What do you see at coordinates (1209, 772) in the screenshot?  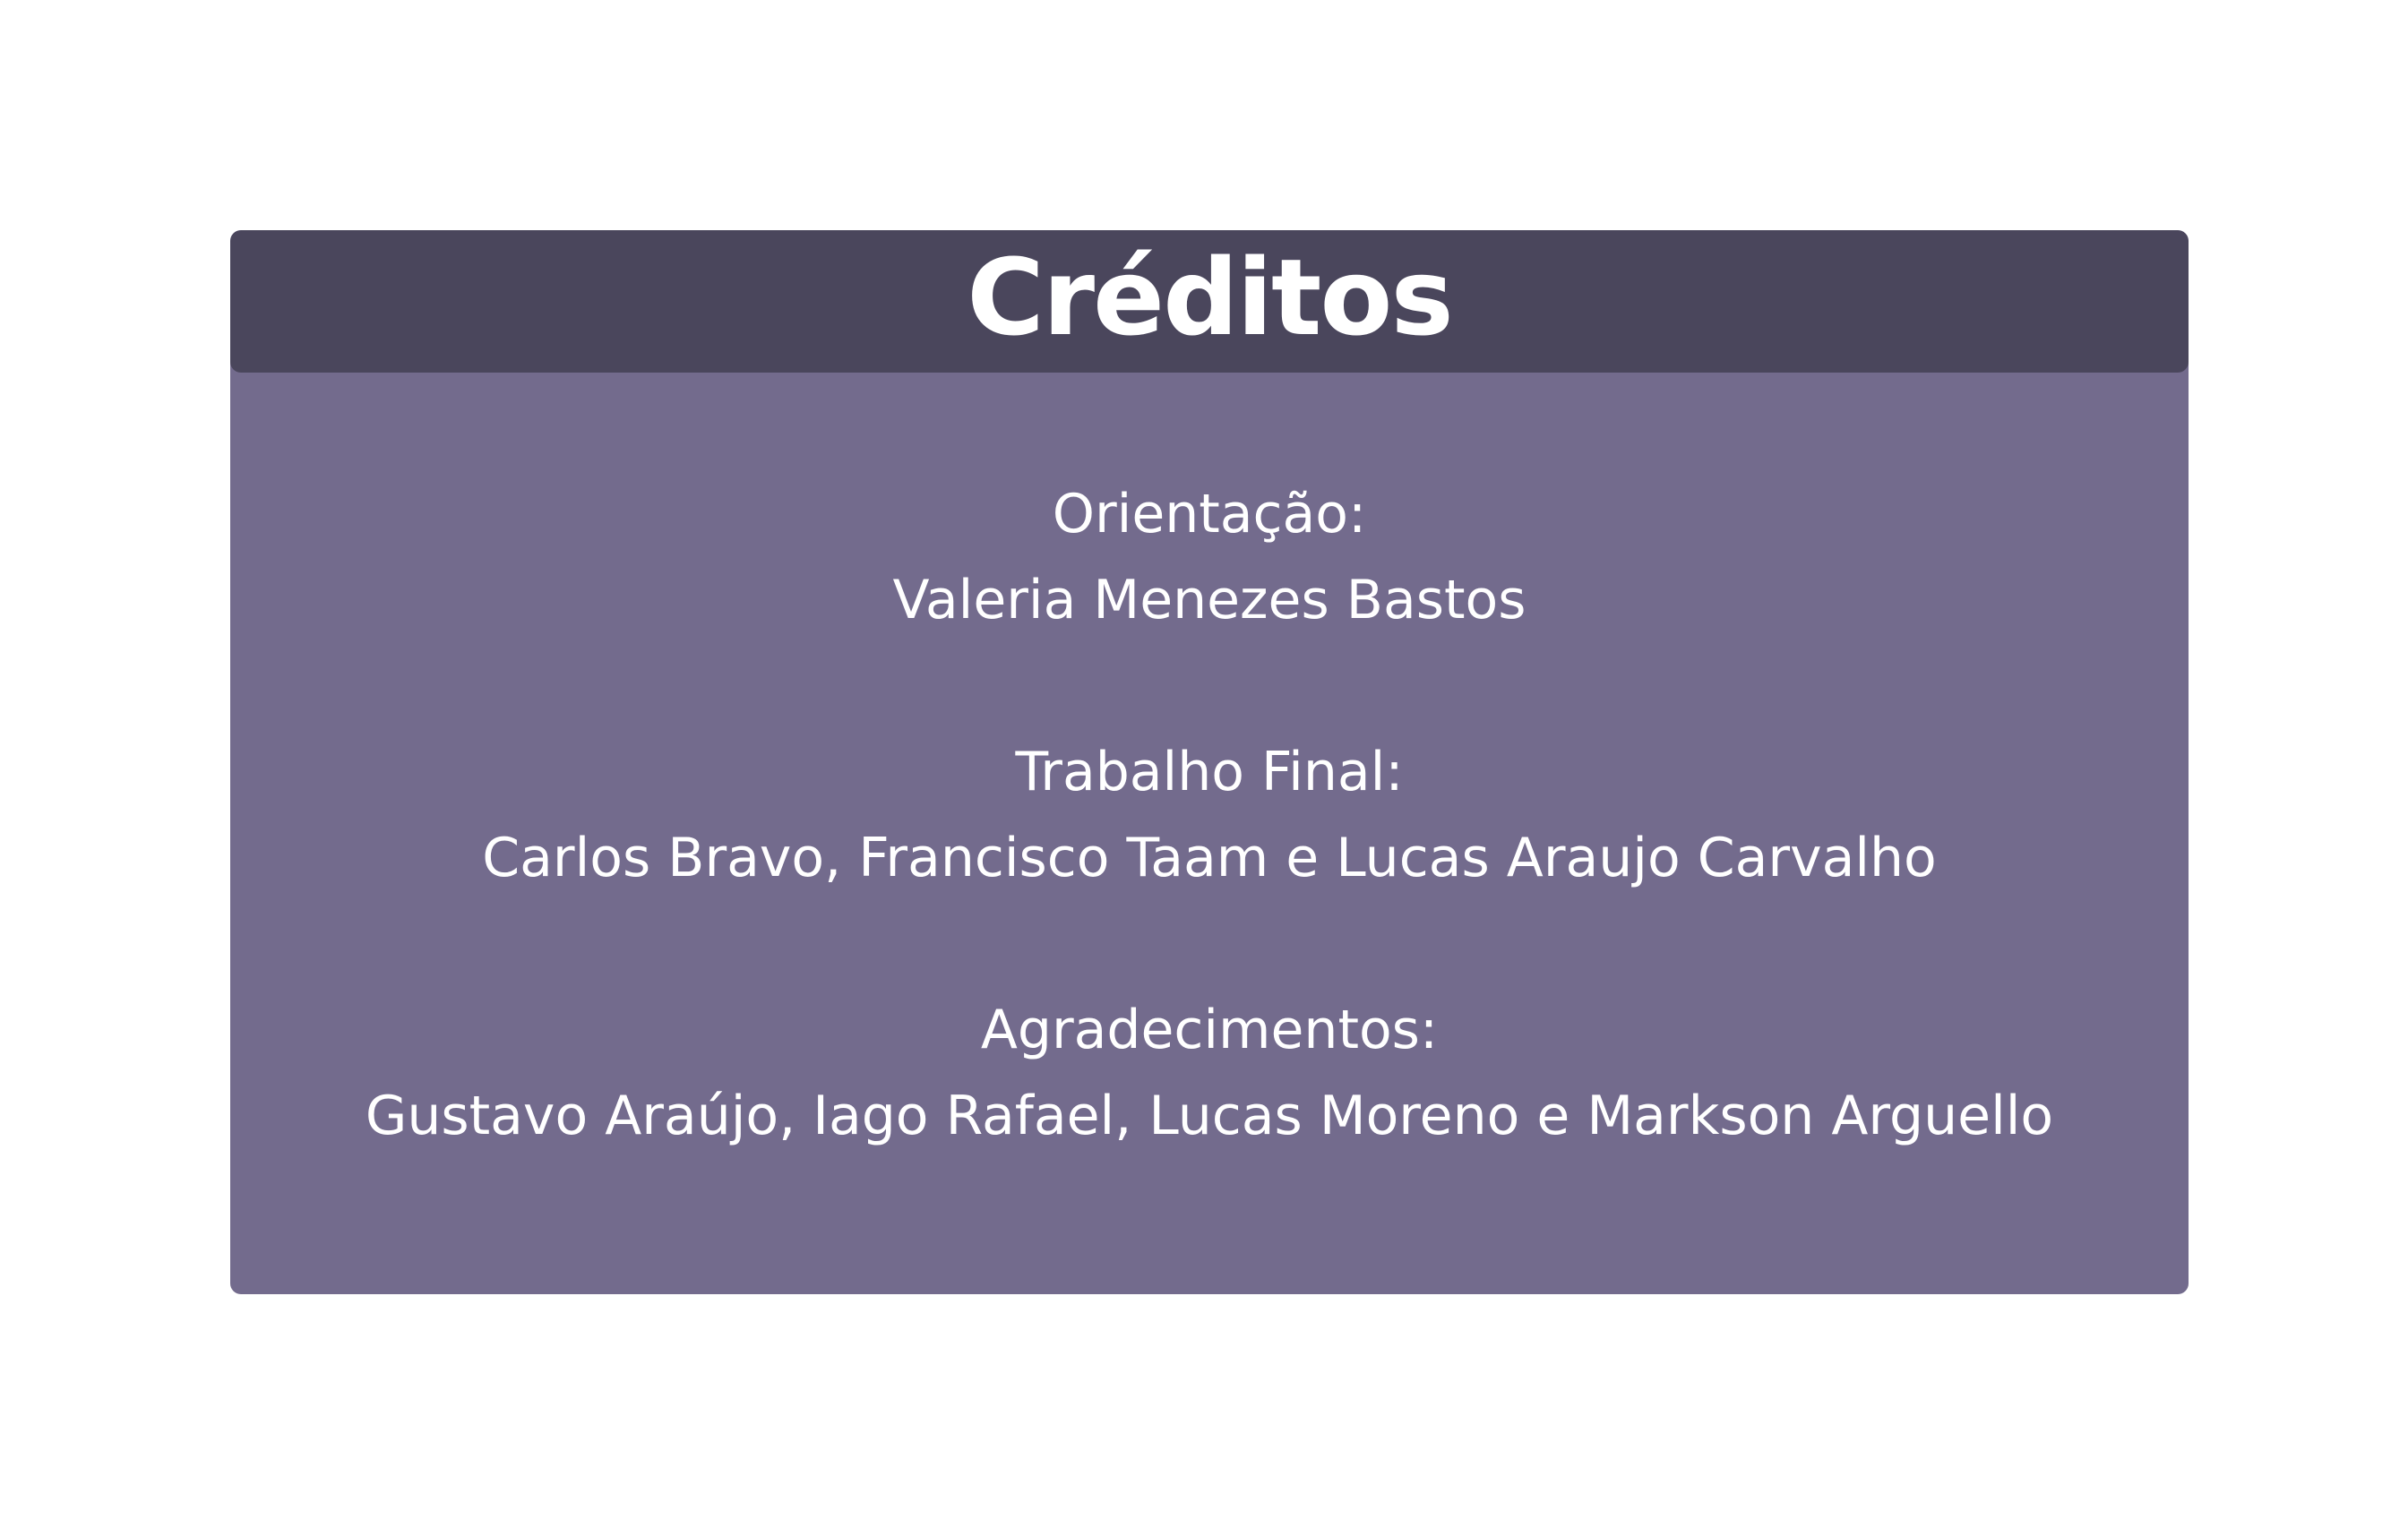 I see `credit-heading-final-work: Trabalho Final:` at bounding box center [1209, 772].